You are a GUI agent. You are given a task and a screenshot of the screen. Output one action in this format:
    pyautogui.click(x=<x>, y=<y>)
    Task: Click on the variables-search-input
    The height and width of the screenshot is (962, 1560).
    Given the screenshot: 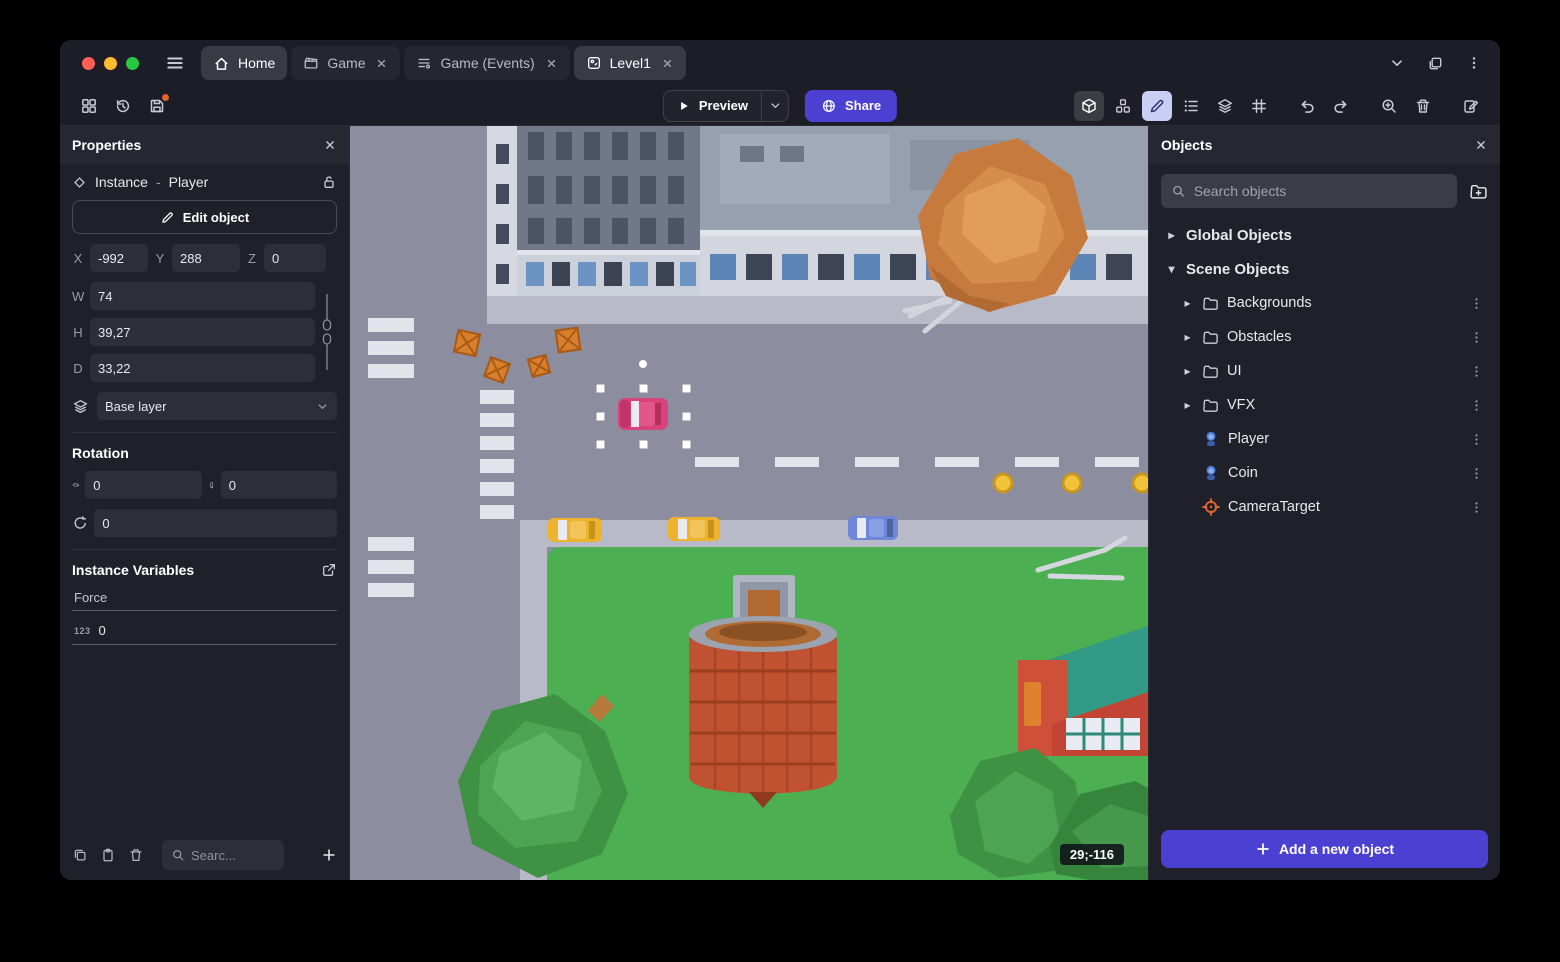 What is the action you would take?
    pyautogui.click(x=228, y=855)
    